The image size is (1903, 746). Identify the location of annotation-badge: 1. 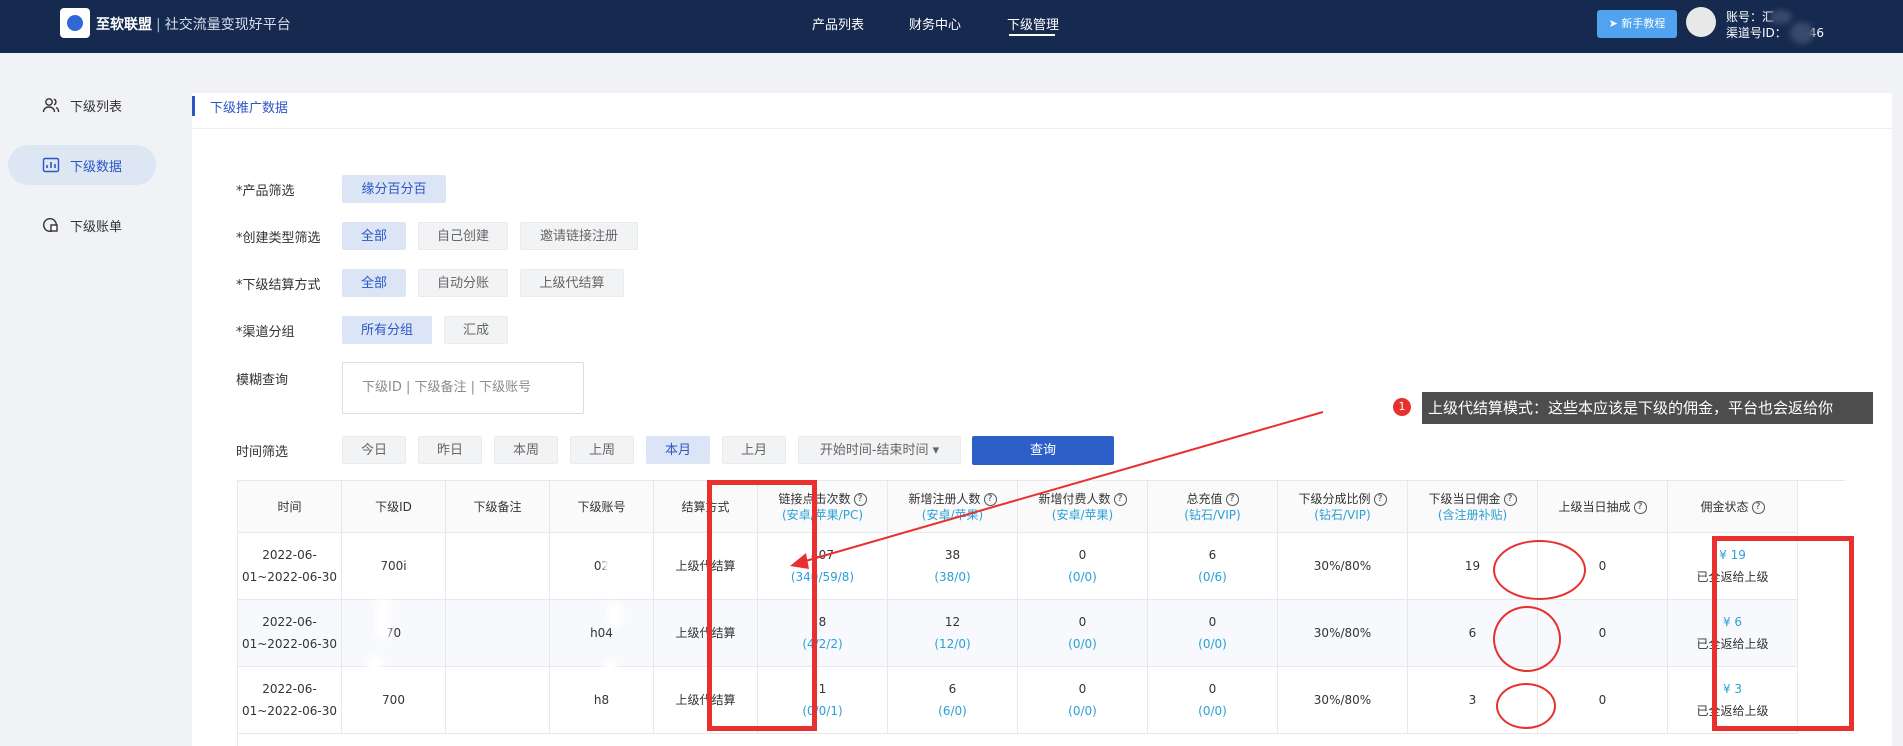
(1402, 407).